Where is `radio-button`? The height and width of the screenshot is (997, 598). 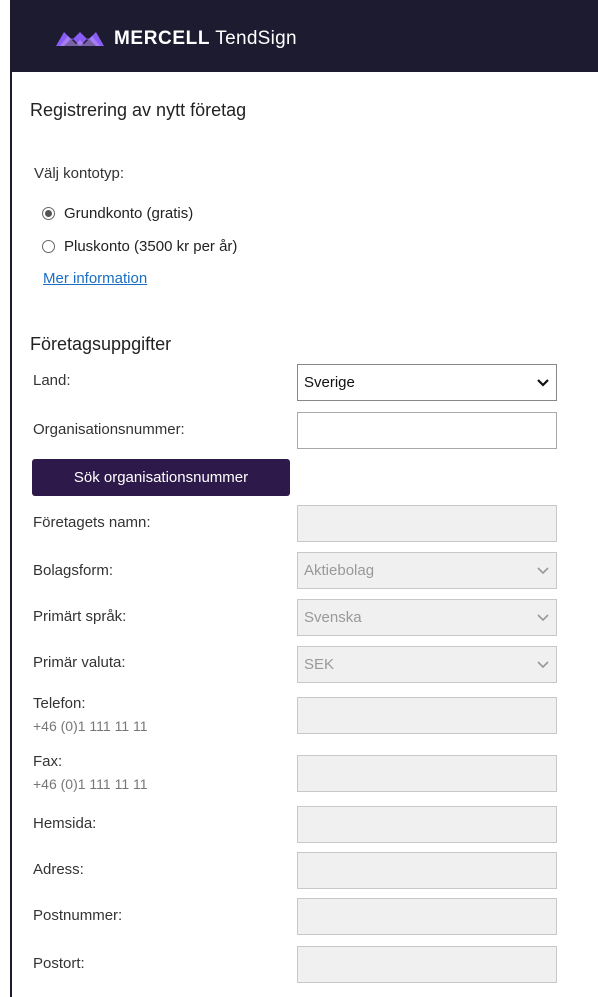 radio-button is located at coordinates (48, 246).